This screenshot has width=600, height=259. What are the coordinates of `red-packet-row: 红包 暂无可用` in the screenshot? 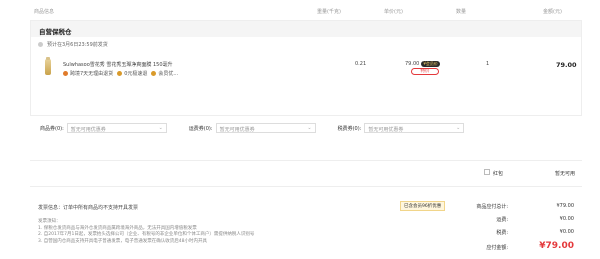 It's located at (306, 172).